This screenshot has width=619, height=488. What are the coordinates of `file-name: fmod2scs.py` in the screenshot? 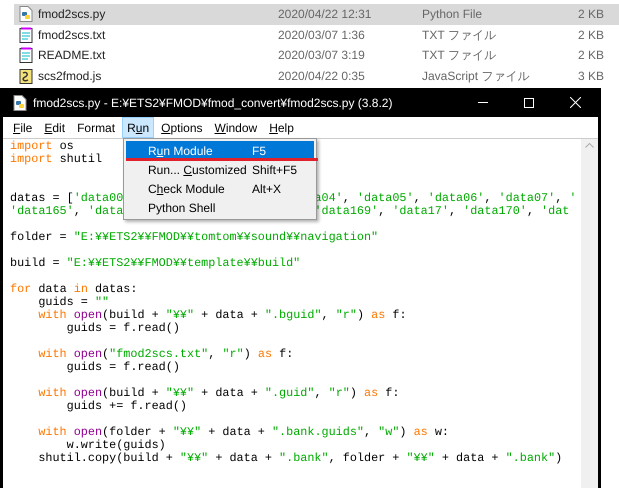 It's located at (72, 15).